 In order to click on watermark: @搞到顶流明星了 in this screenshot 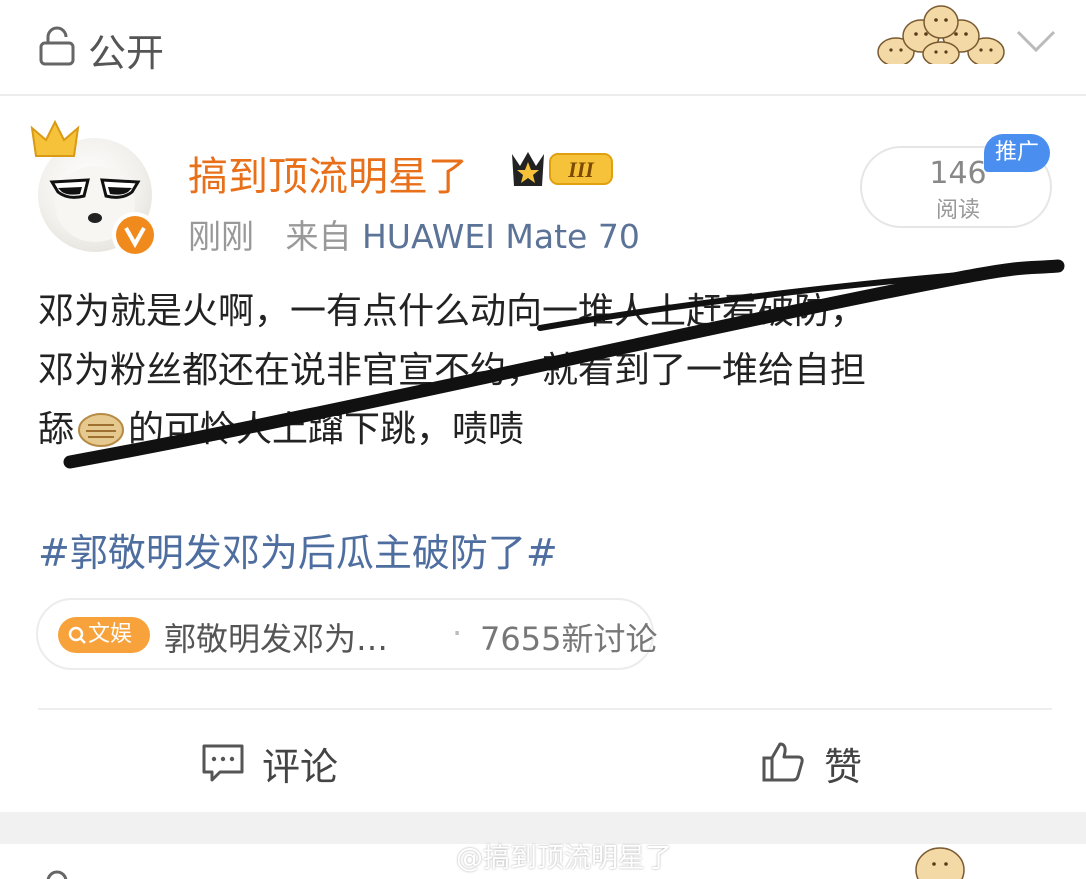, I will do `click(547, 855)`.